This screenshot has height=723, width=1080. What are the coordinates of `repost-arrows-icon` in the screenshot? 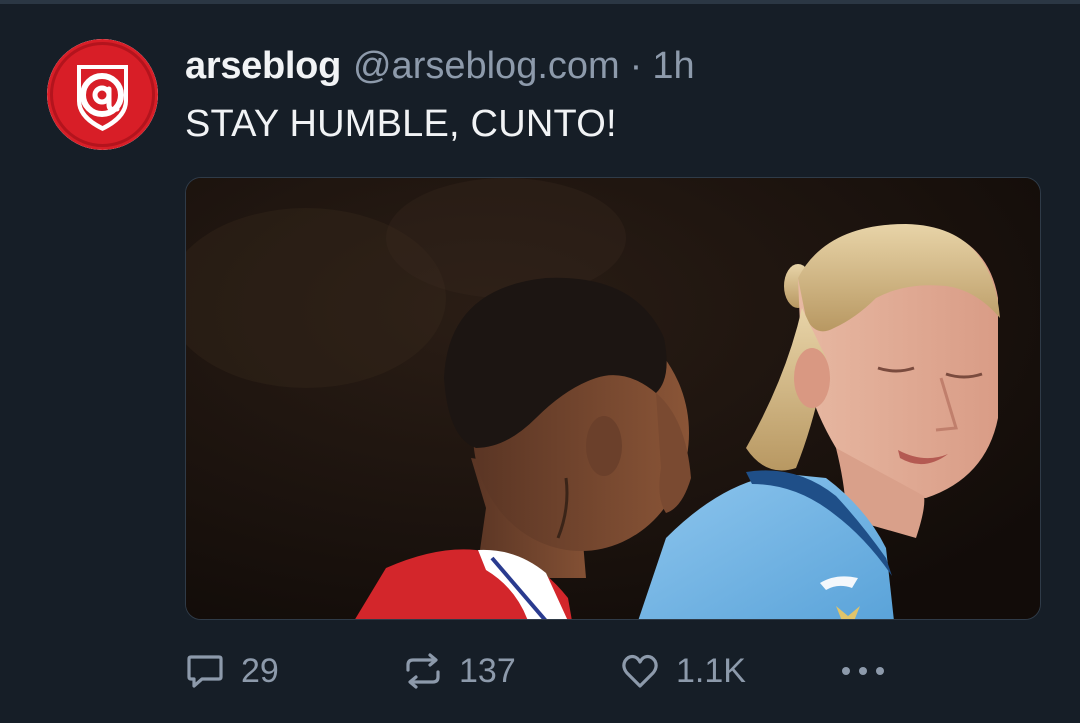 It's located at (423, 671).